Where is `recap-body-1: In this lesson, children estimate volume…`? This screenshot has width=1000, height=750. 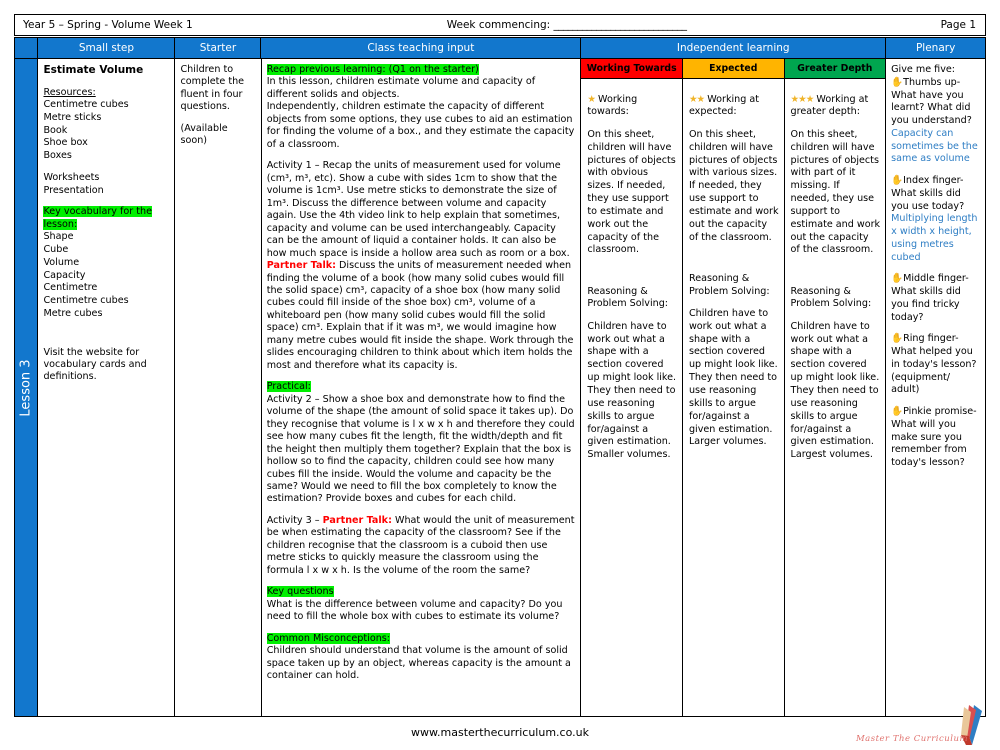
recap-body-1: In this lesson, children estimate volume… is located at coordinates (401, 88).